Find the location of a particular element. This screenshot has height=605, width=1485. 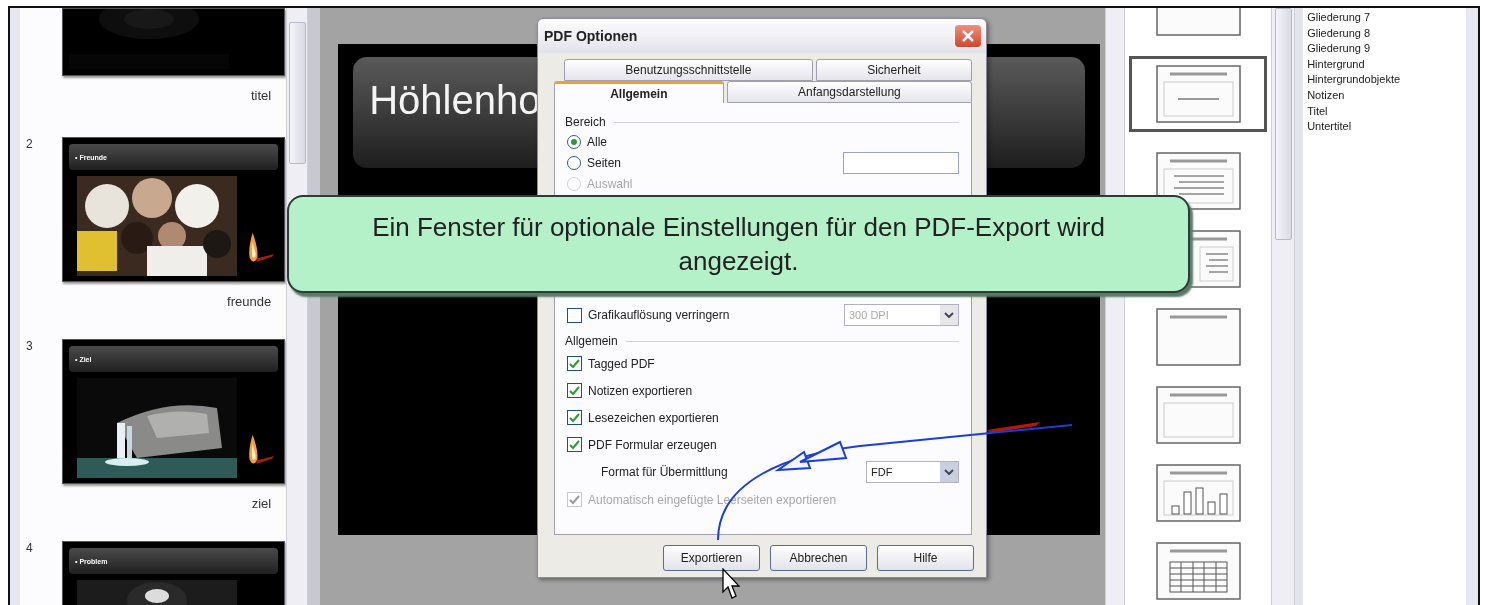

style-item: Hintergrund is located at coordinates (1386, 64).